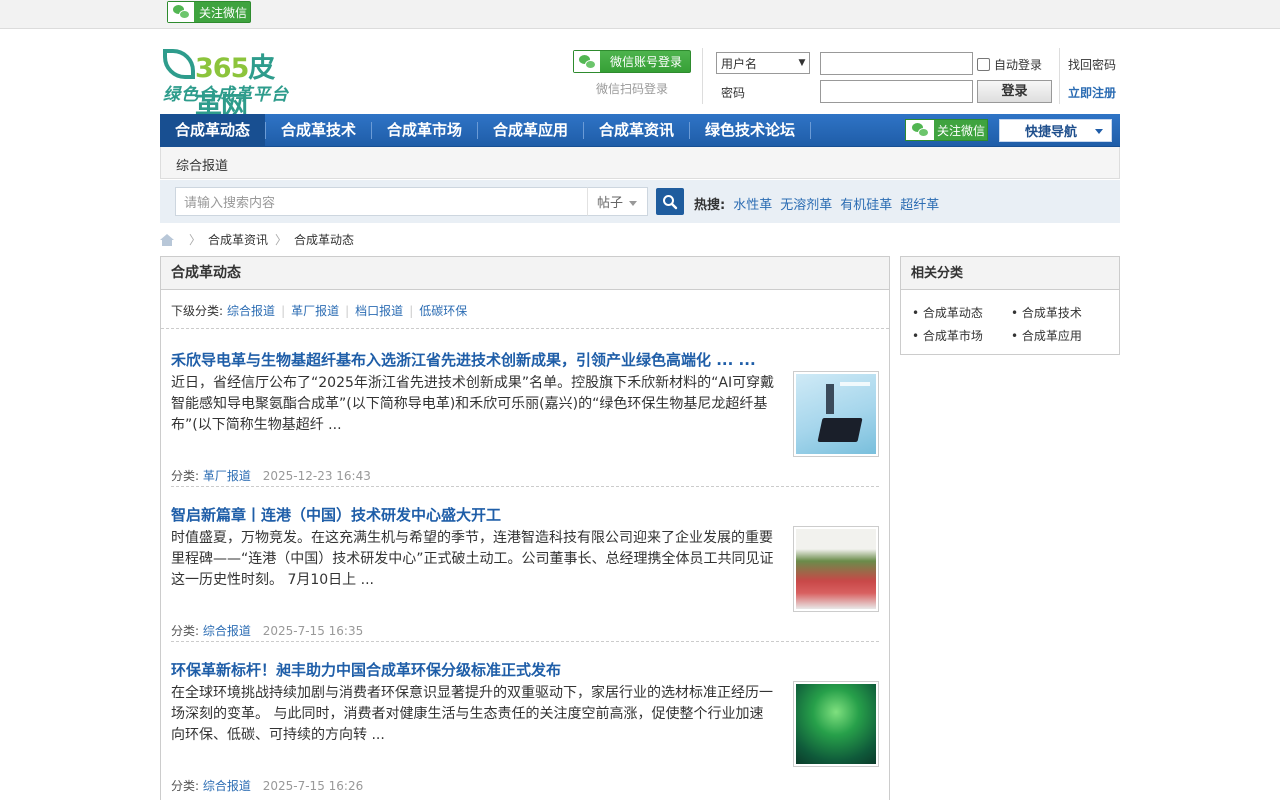  Describe the element at coordinates (379, 310) in the screenshot. I see `subcat-link: 档口报道` at that location.